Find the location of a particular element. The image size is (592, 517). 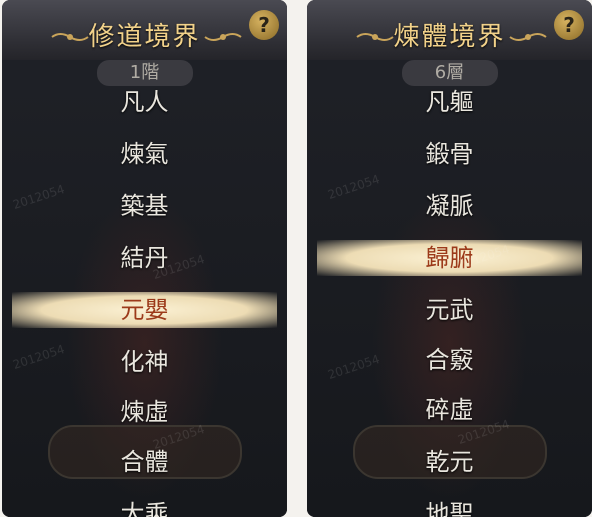

realm-item: 結丹 is located at coordinates (144, 258).